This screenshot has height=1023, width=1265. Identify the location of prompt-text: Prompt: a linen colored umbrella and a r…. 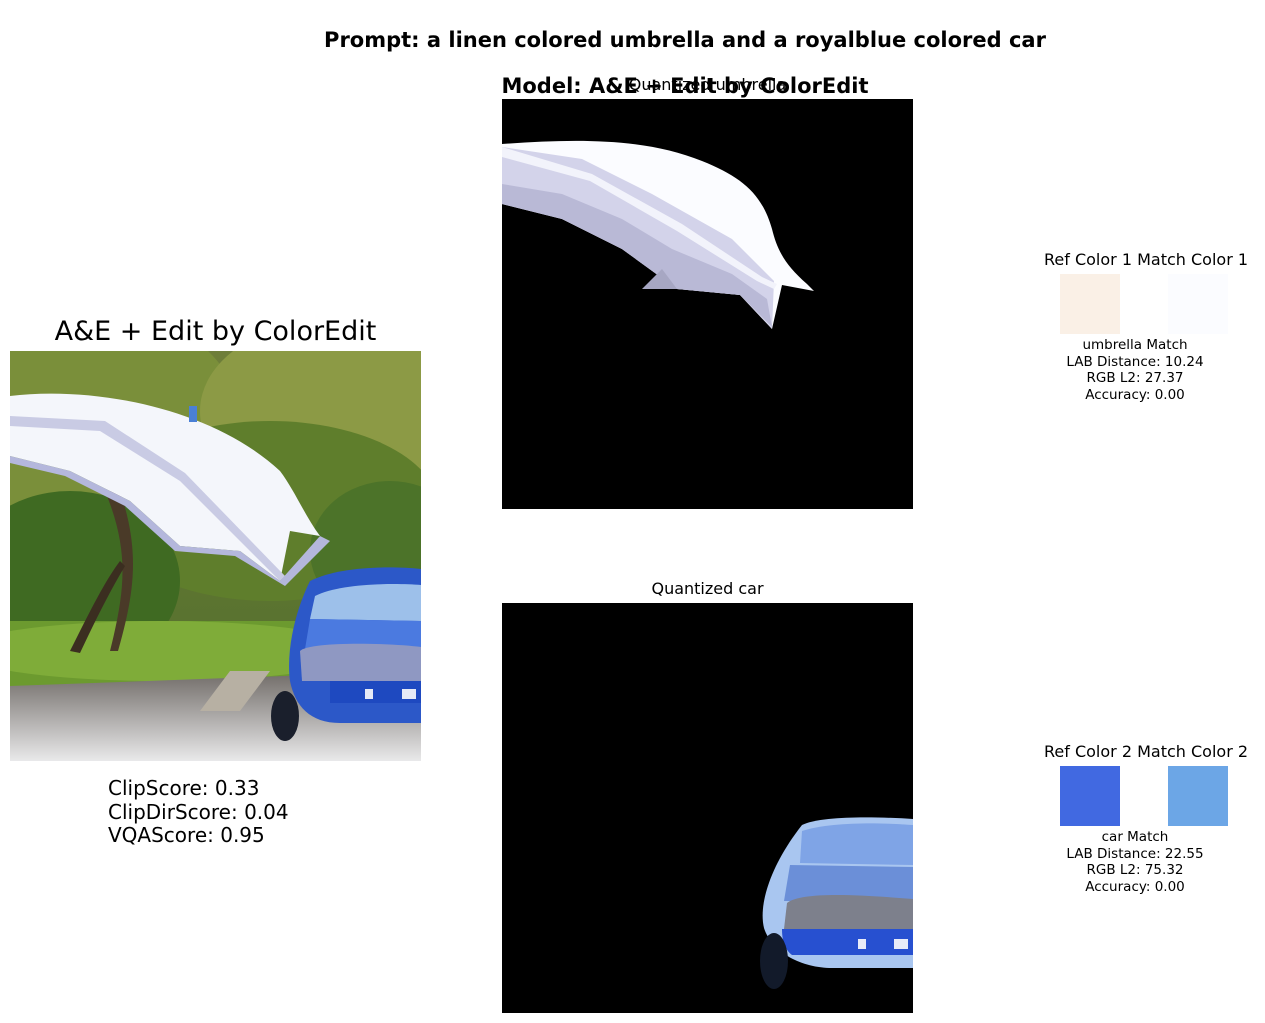
(685, 40).